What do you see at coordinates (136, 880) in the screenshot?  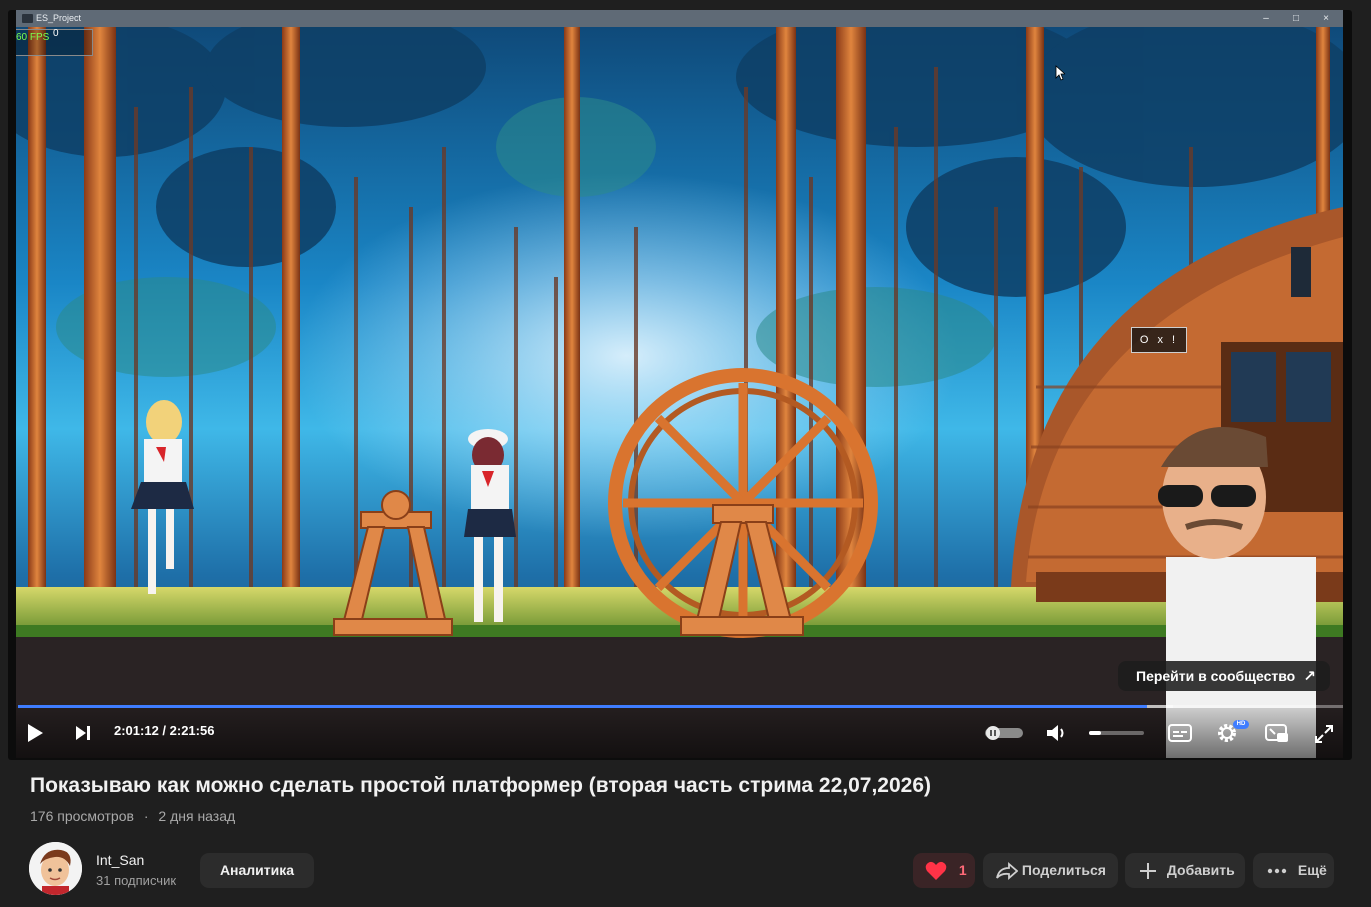 I see `subscriber-count: 31 подписчик` at bounding box center [136, 880].